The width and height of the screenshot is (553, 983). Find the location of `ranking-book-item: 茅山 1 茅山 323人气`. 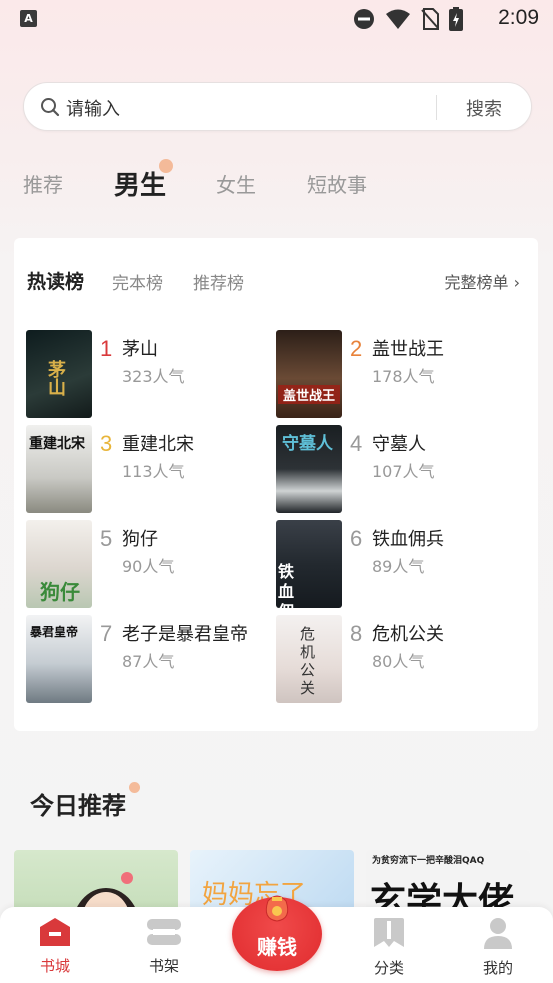

ranking-book-item: 茅山 1 茅山 323人气 is located at coordinates (146, 374).